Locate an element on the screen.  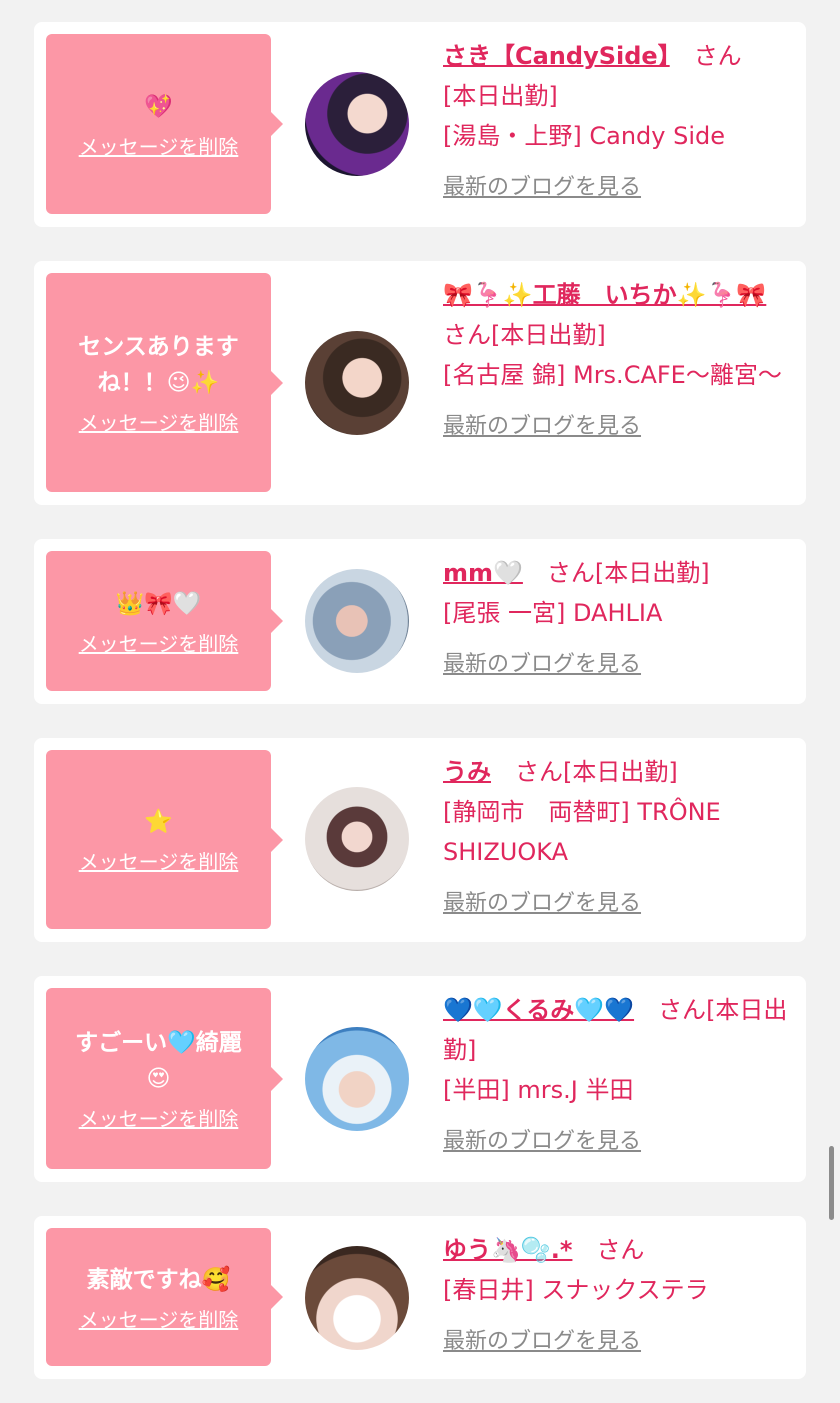
girl-name-link: さき【CandySide】 is located at coordinates (556, 56).